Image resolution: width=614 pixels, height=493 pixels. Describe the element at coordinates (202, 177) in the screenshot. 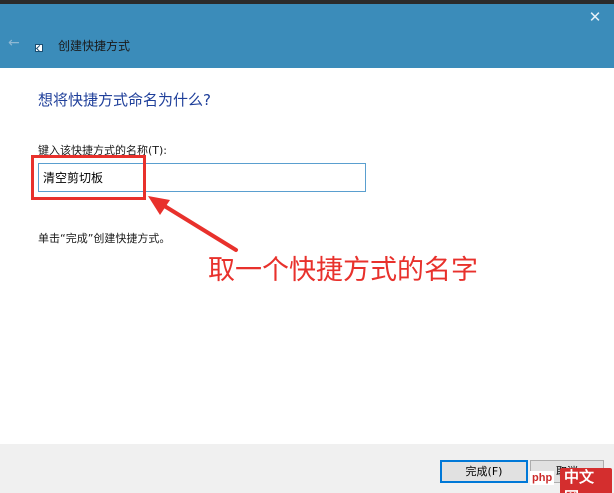

I see `shortcut-name-input` at that location.